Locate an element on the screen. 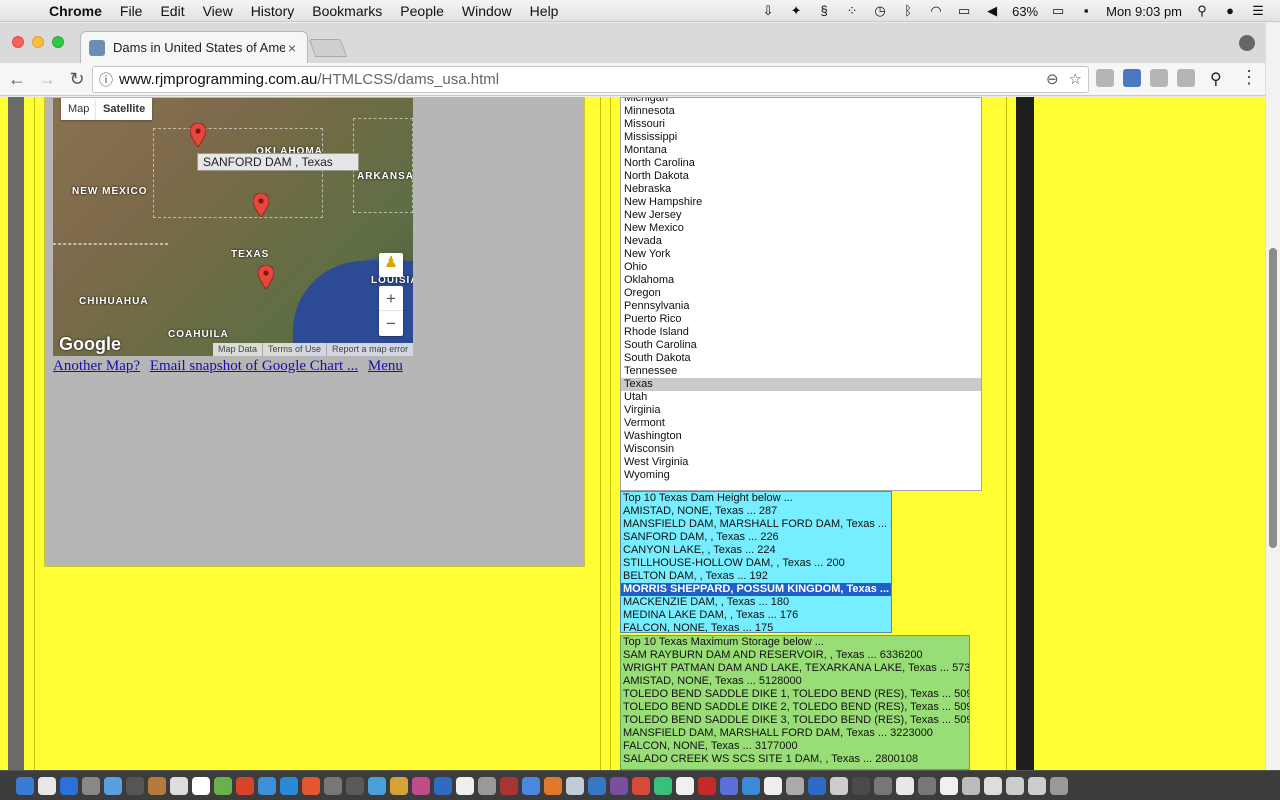 The height and width of the screenshot is (800, 1280). state-option: Vermont is located at coordinates (801, 423).